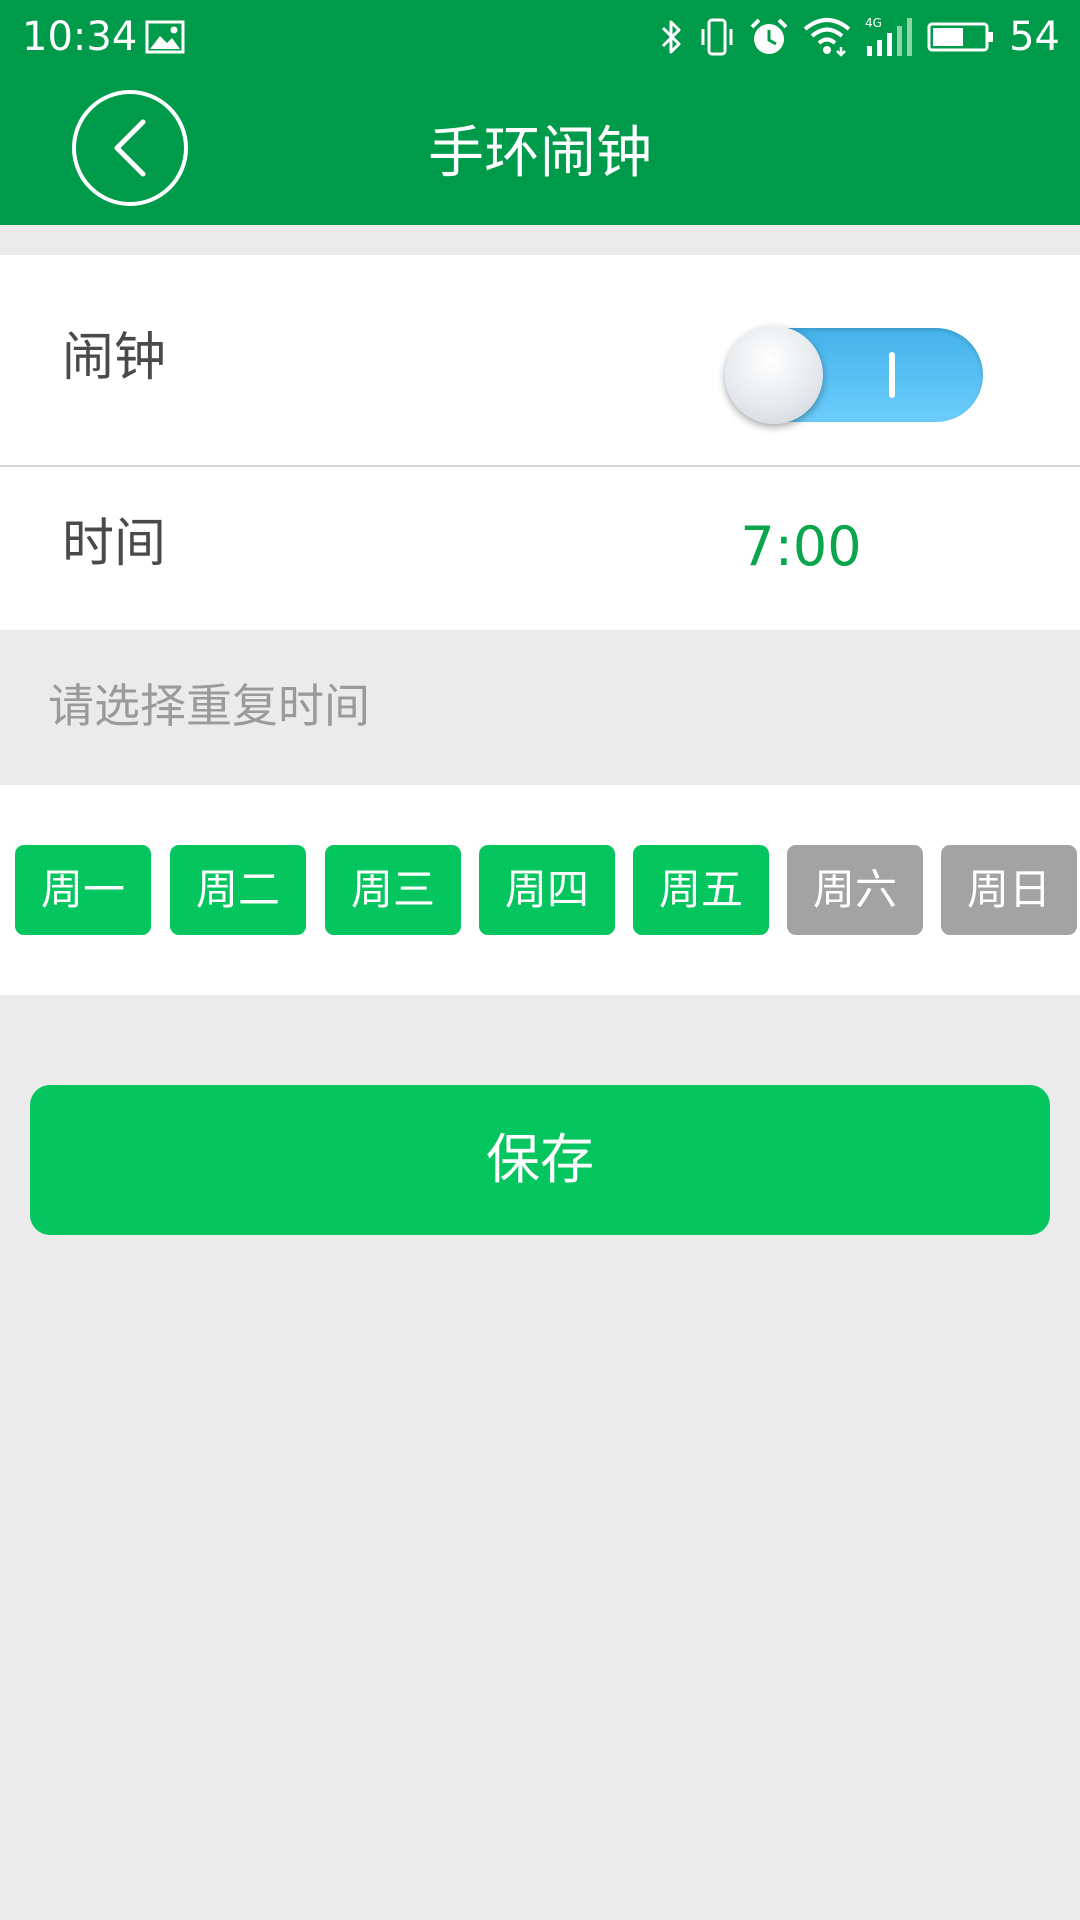  What do you see at coordinates (540, 1160) in the screenshot?
I see `save-button: 保存` at bounding box center [540, 1160].